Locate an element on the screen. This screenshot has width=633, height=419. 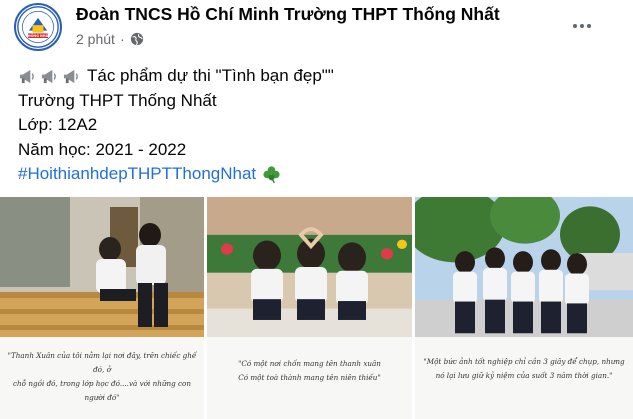
megaphone-emojis is located at coordinates (49, 76).